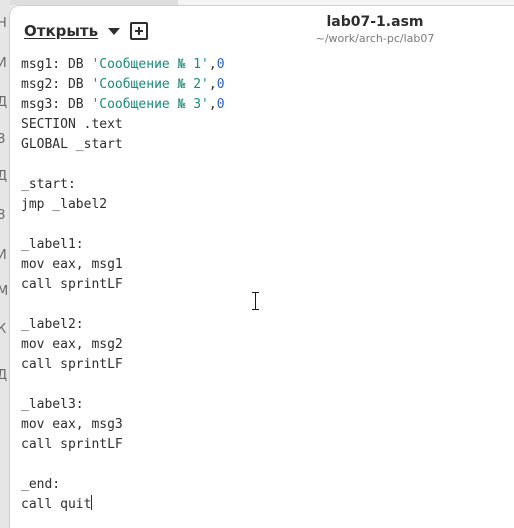  I want to click on window-title: lab07-1.asm, so click(375, 22).